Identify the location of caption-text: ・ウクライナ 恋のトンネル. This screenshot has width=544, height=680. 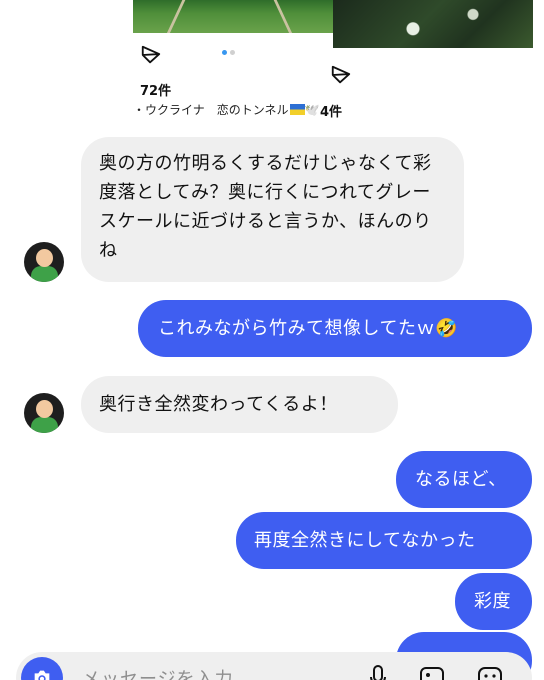
(211, 110).